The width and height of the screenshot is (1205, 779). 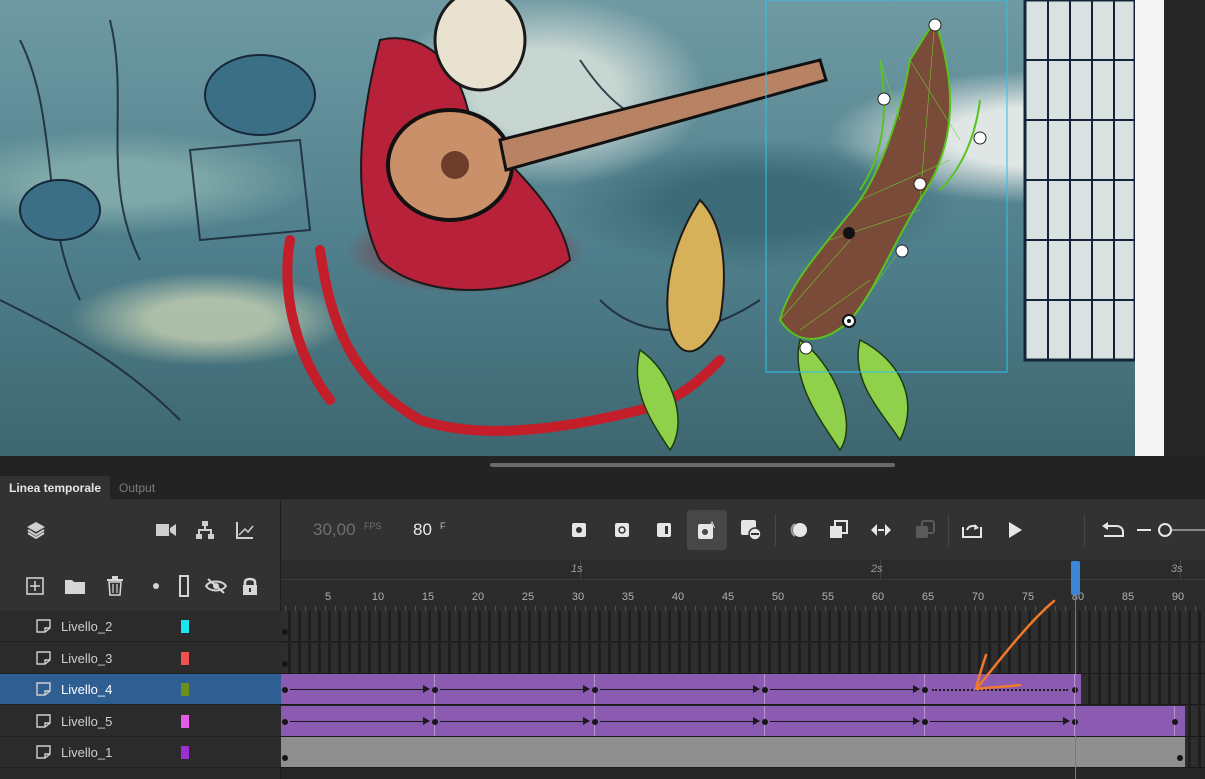 What do you see at coordinates (1178, 597) in the screenshot?
I see `frame-number-label: 90` at bounding box center [1178, 597].